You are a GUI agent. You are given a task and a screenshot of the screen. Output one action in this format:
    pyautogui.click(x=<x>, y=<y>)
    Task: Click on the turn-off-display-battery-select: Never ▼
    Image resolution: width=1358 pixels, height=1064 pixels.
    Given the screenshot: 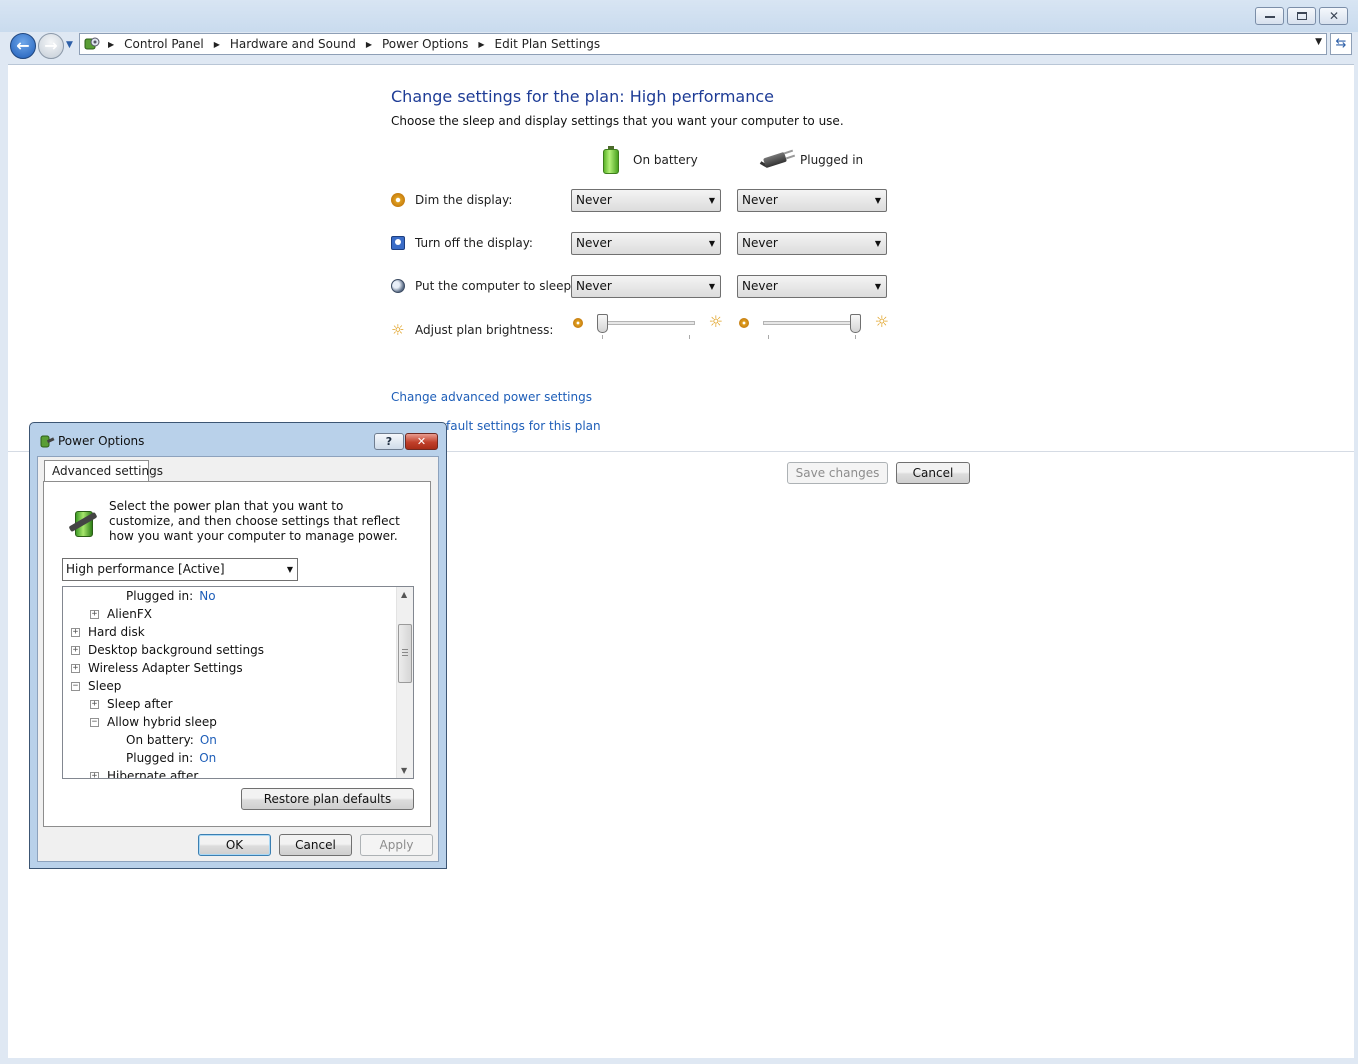 What is the action you would take?
    pyautogui.click(x=646, y=243)
    